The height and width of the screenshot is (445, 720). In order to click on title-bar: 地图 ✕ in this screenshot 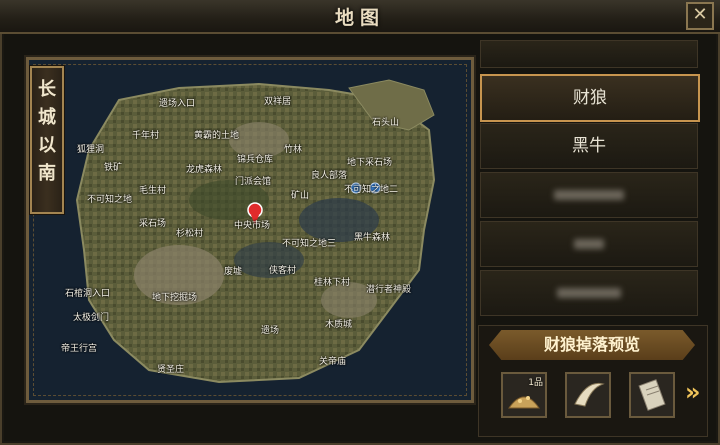, I will do `click(360, 17)`.